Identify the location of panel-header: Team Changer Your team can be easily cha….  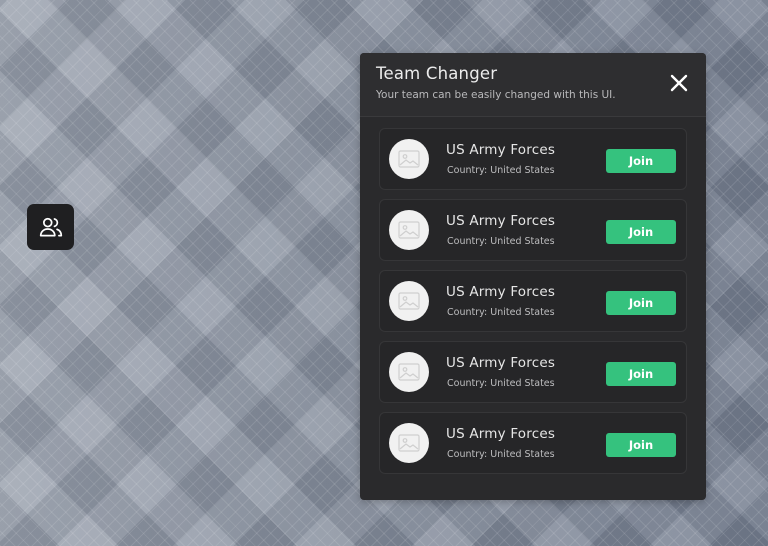
(533, 85).